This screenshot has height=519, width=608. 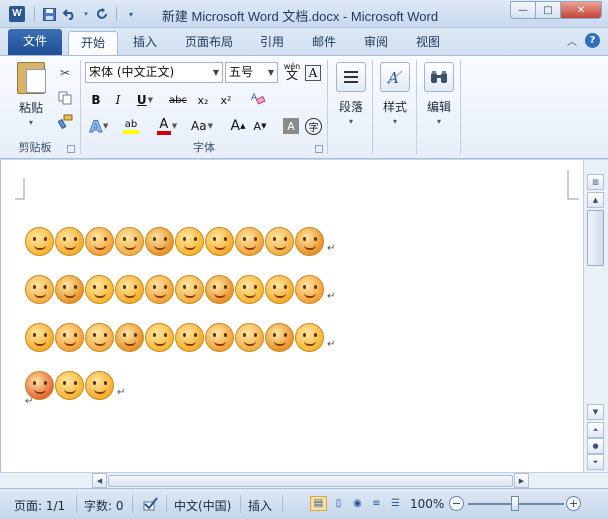 What do you see at coordinates (456, 503) in the screenshot?
I see `zoom-out-button: −` at bounding box center [456, 503].